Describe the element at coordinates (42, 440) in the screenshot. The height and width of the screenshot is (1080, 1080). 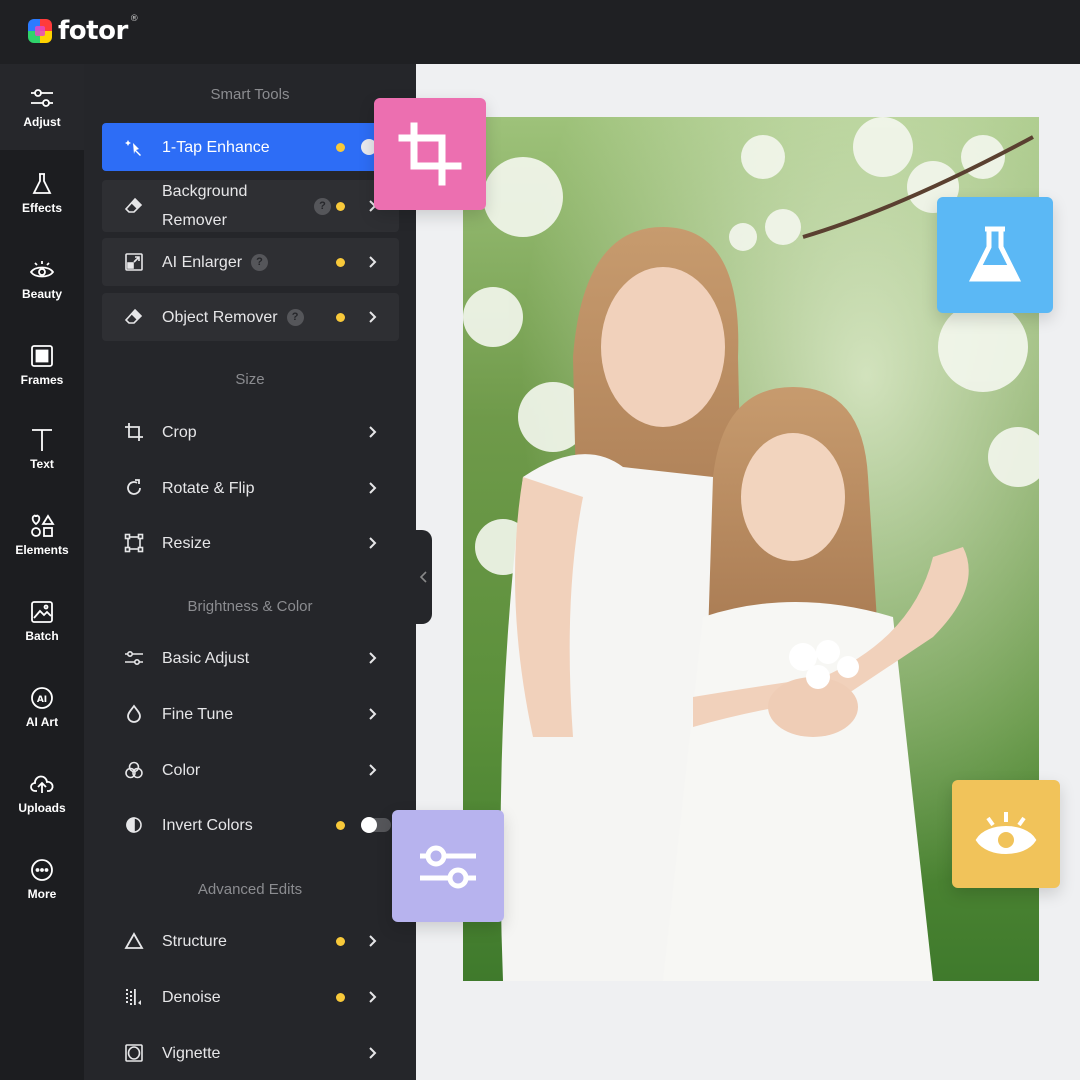
I see `text-icon` at that location.